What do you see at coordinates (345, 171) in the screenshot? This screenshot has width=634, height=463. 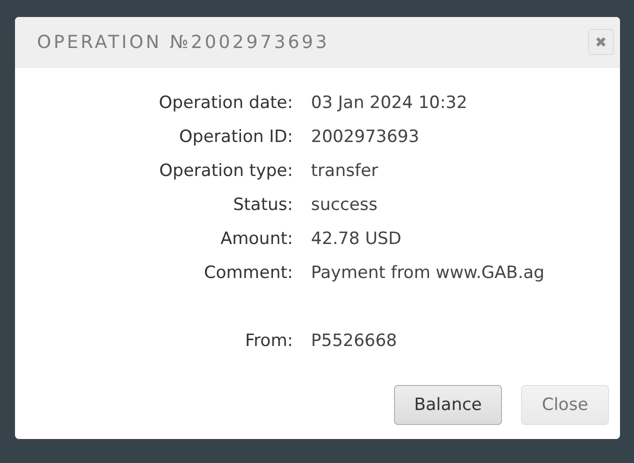 I see `field-value: transfer` at bounding box center [345, 171].